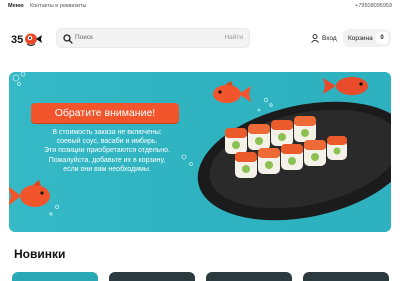  Describe the element at coordinates (105, 113) in the screenshot. I see `notice-heading: Обратите внимание!` at that location.